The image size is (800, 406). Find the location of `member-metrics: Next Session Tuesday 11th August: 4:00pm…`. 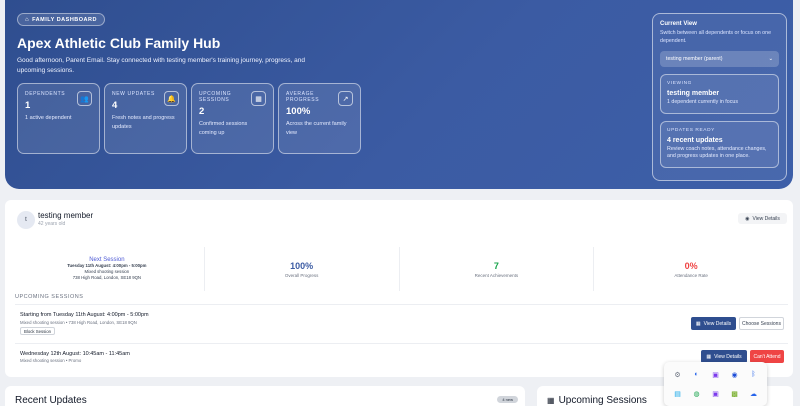

member-metrics: Next Session Tuesday 11th August: 4:00pm… is located at coordinates (399, 269).